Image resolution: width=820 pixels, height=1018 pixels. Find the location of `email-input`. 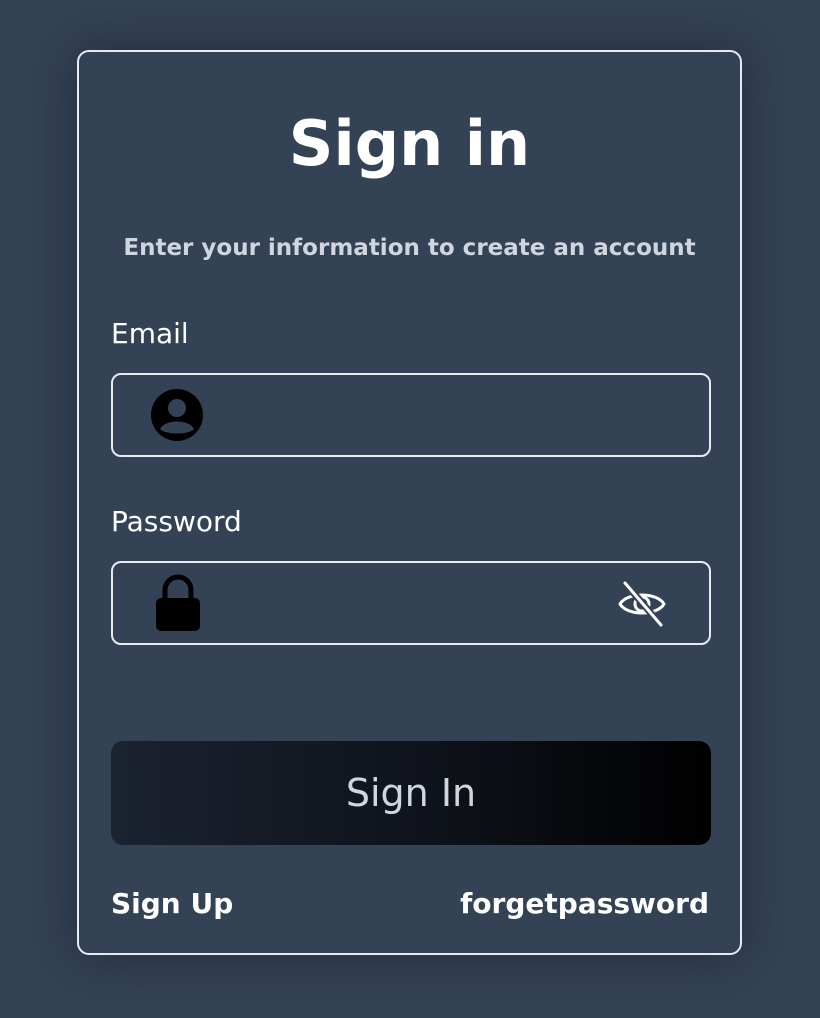

email-input is located at coordinates (428, 415).